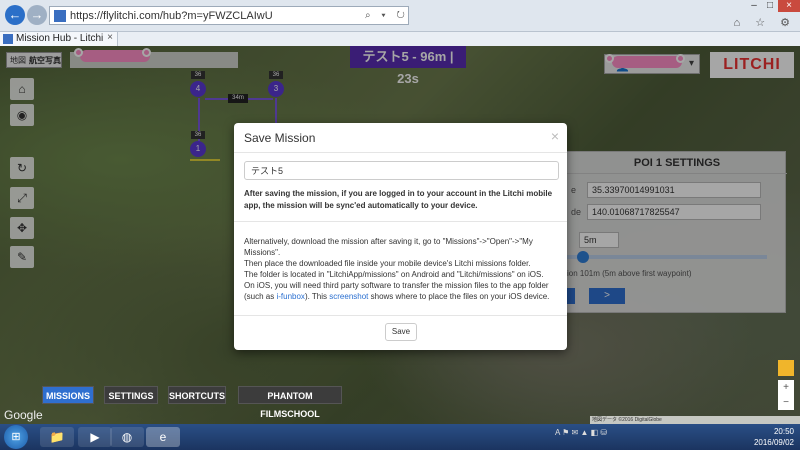 The height and width of the screenshot is (450, 800). I want to click on close-window-button: ×, so click(789, 6).